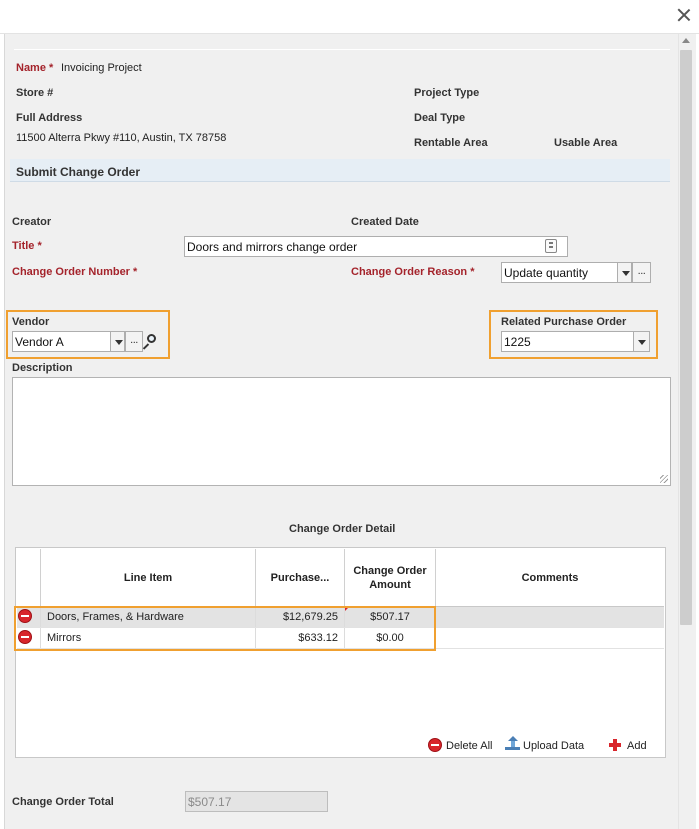  Describe the element at coordinates (341, 431) in the screenshot. I see `description-textarea` at that location.